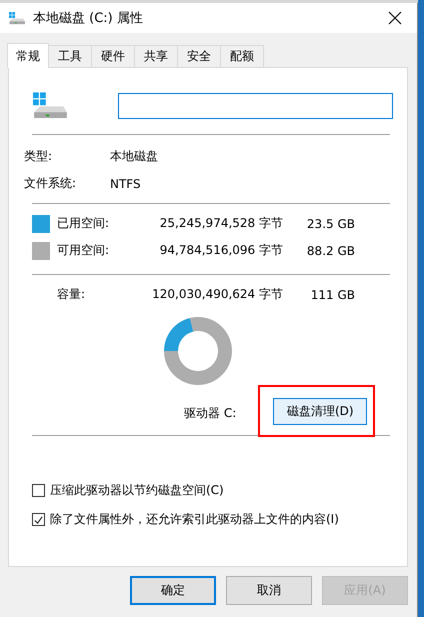 The height and width of the screenshot is (617, 424). What do you see at coordinates (137, 490) in the screenshot?
I see `option-label: 压缩此驱动器以节约磁盘空间(C)` at bounding box center [137, 490].